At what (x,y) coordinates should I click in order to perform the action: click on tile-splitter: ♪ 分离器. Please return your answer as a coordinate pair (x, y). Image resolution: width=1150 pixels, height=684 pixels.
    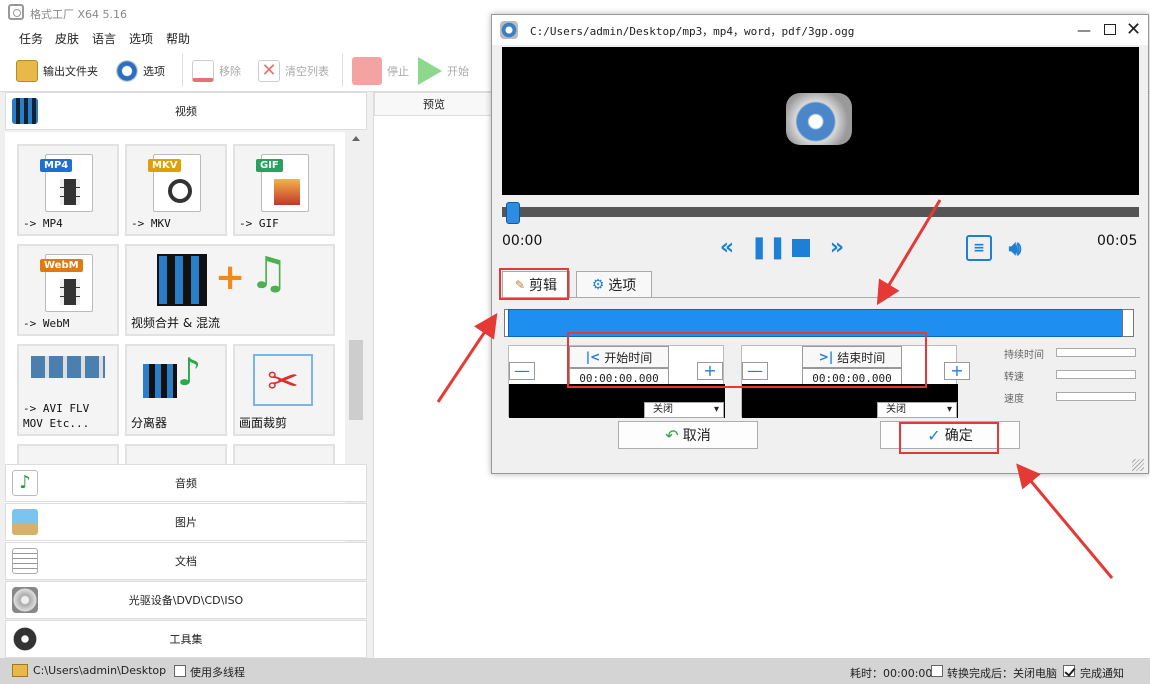
    Looking at the image, I should click on (176, 390).